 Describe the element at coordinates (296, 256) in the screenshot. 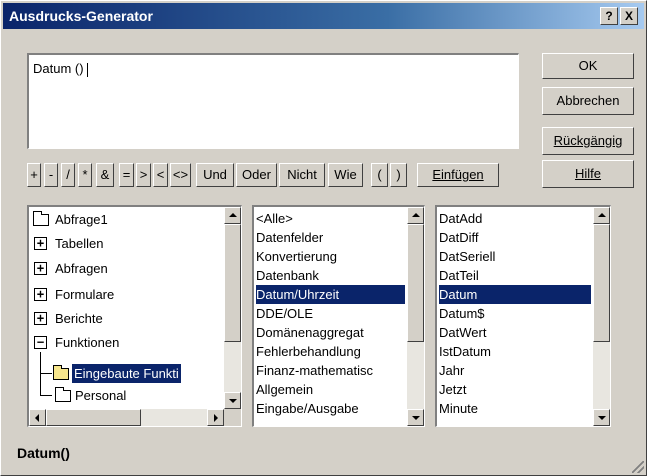

I see `list-item: Konvertierung` at that location.